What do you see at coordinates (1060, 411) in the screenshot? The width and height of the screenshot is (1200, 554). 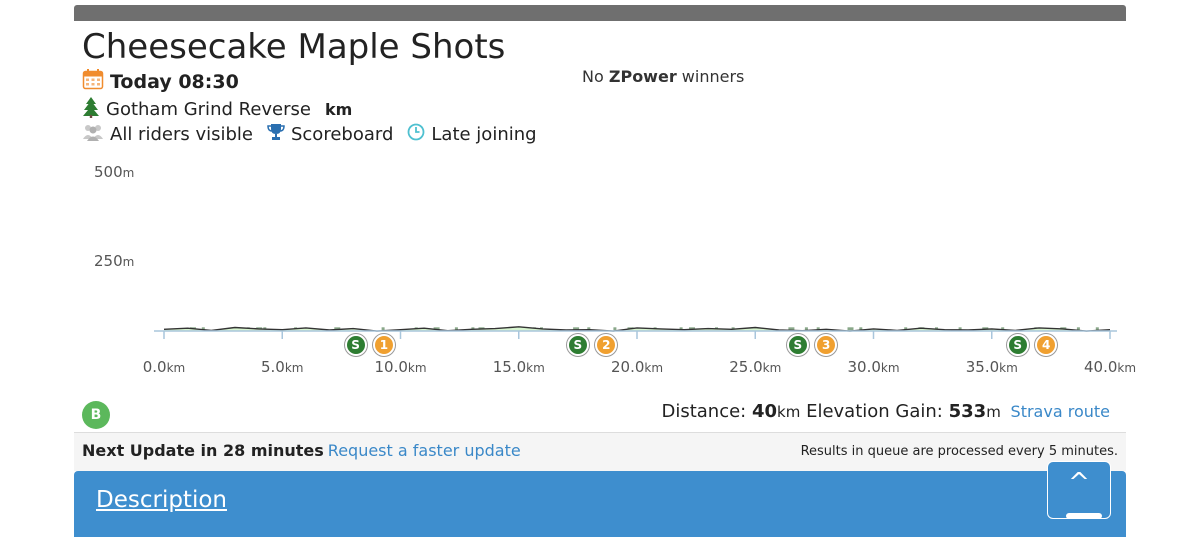 I see `strava-route-link: Strava route` at bounding box center [1060, 411].